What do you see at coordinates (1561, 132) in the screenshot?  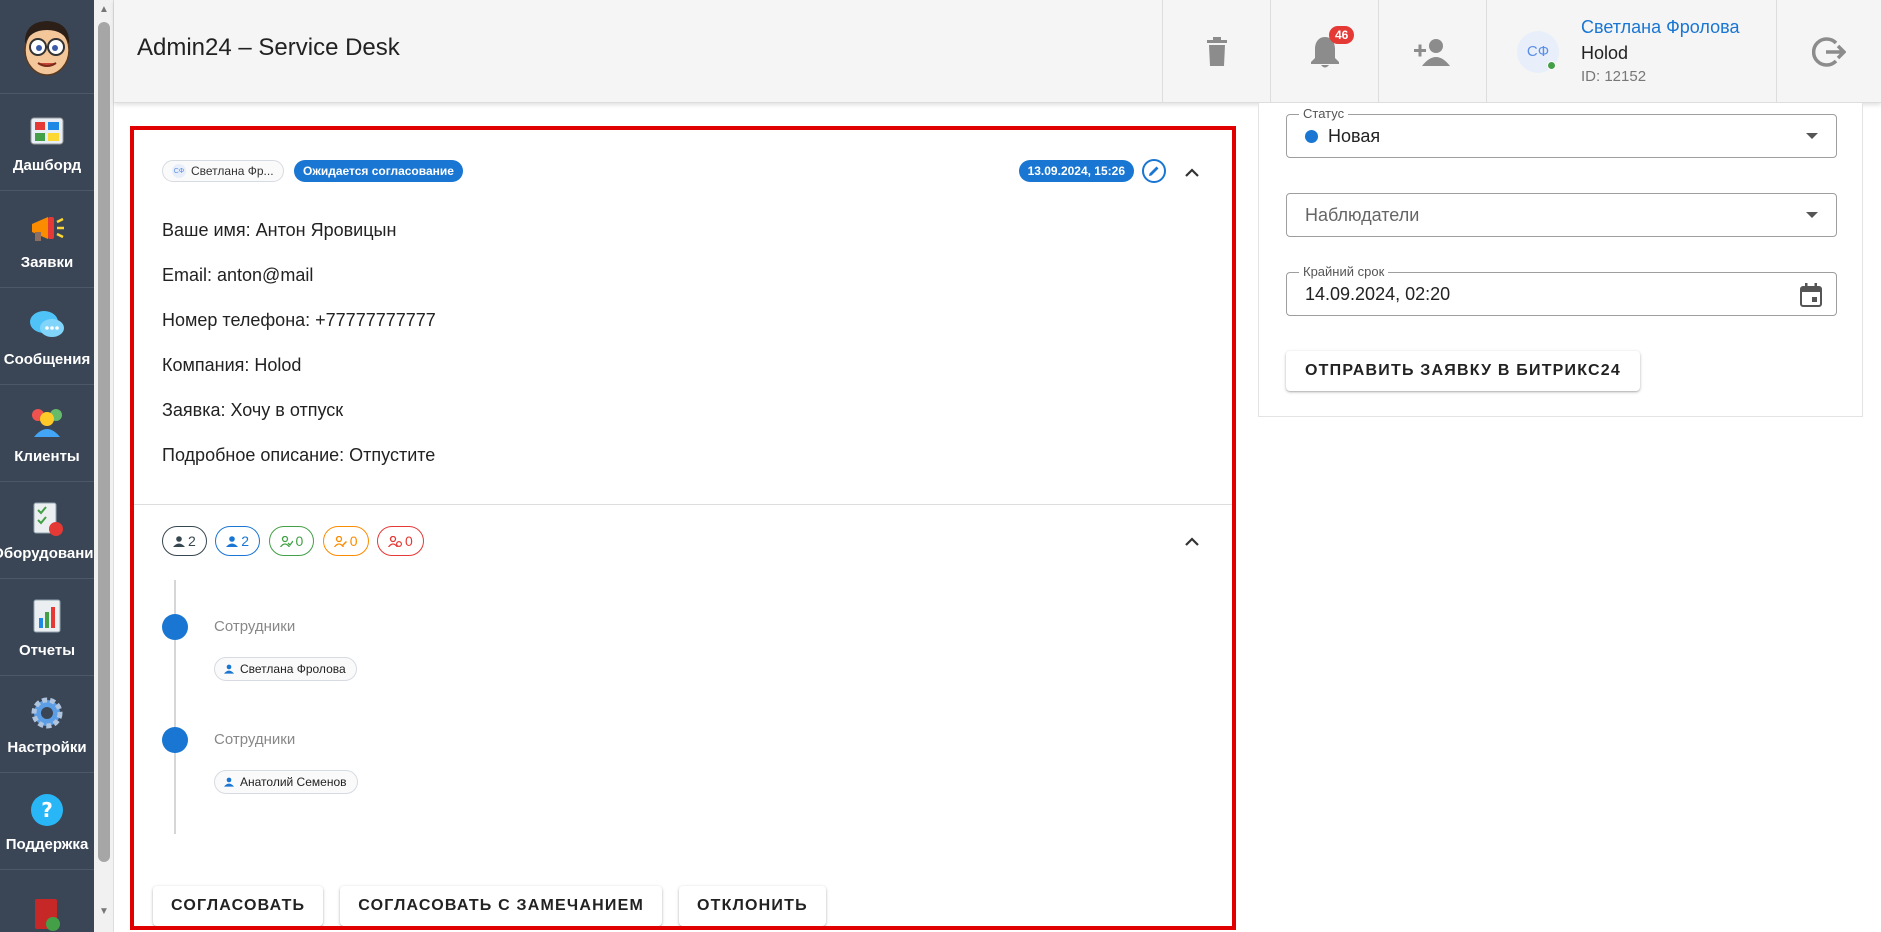 I see `status-select: Статус Новая` at bounding box center [1561, 132].